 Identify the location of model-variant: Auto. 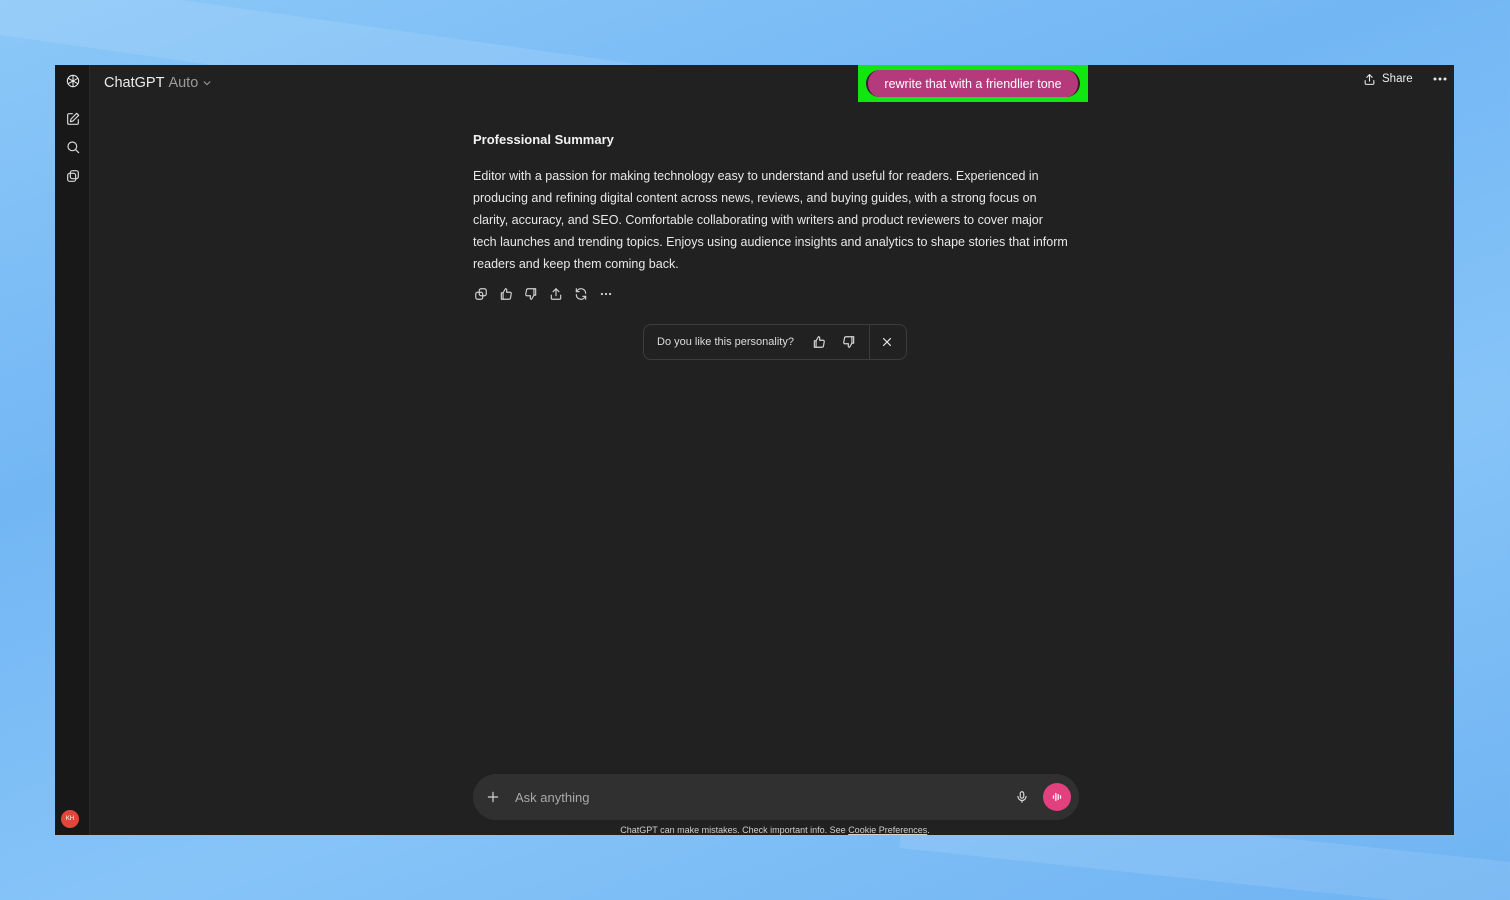
(183, 83).